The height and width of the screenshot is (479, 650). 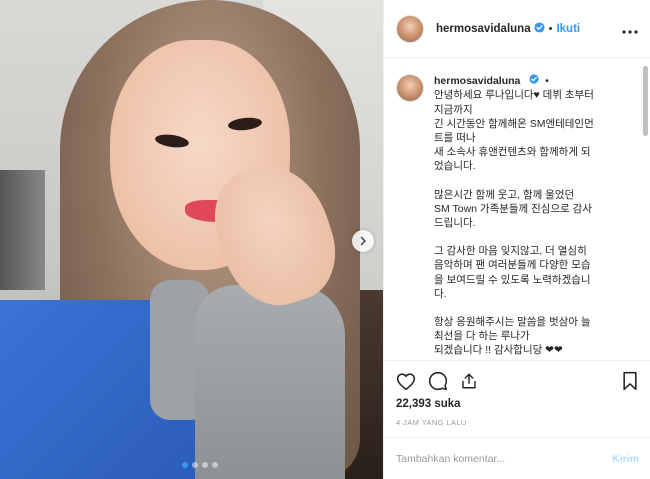 What do you see at coordinates (270, 382) in the screenshot?
I see `photo-subject-sleeve` at bounding box center [270, 382].